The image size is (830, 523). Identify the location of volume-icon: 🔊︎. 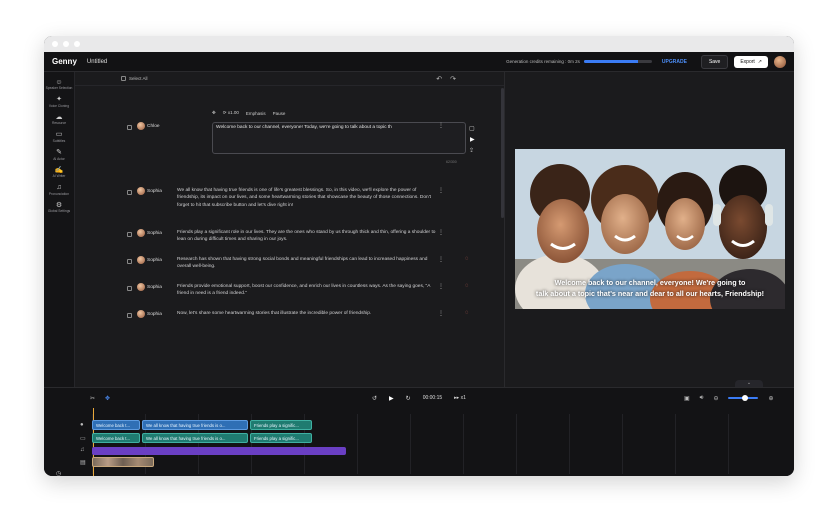
(702, 398).